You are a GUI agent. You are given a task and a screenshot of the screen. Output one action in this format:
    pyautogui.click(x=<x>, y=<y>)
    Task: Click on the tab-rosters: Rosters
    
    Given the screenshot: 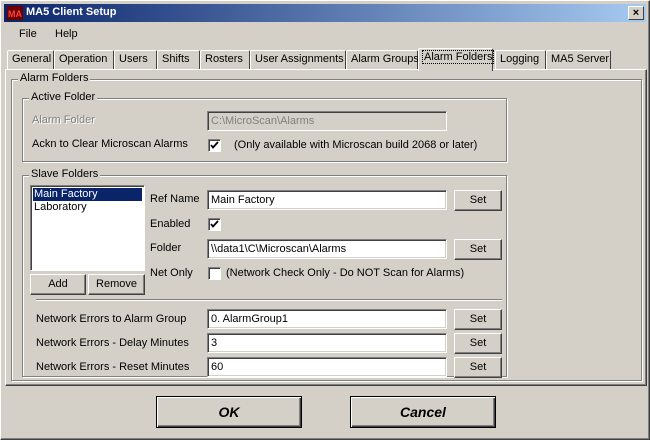 What is the action you would take?
    pyautogui.click(x=225, y=59)
    